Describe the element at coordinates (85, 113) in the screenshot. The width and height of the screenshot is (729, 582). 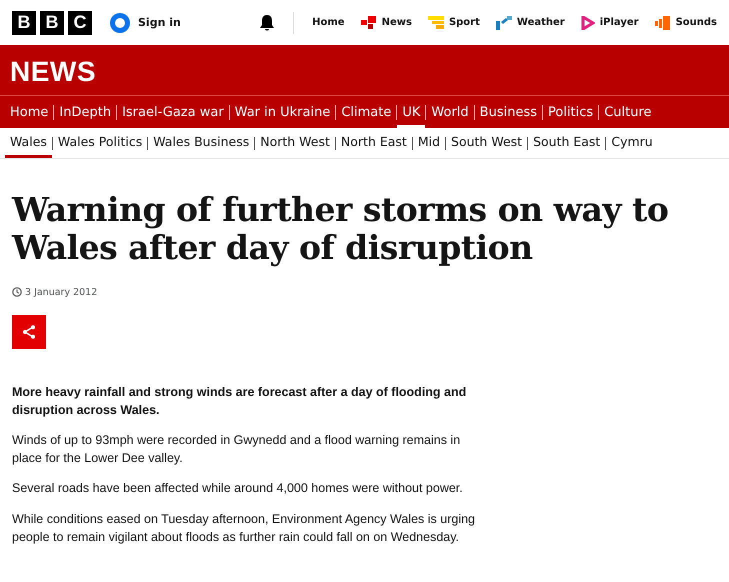
I see `nav-link: InDepth` at that location.